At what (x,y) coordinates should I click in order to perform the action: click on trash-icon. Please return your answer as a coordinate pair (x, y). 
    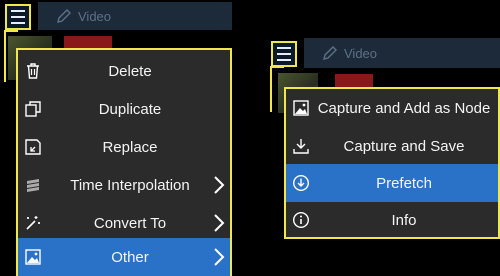
    Looking at the image, I should click on (33, 71).